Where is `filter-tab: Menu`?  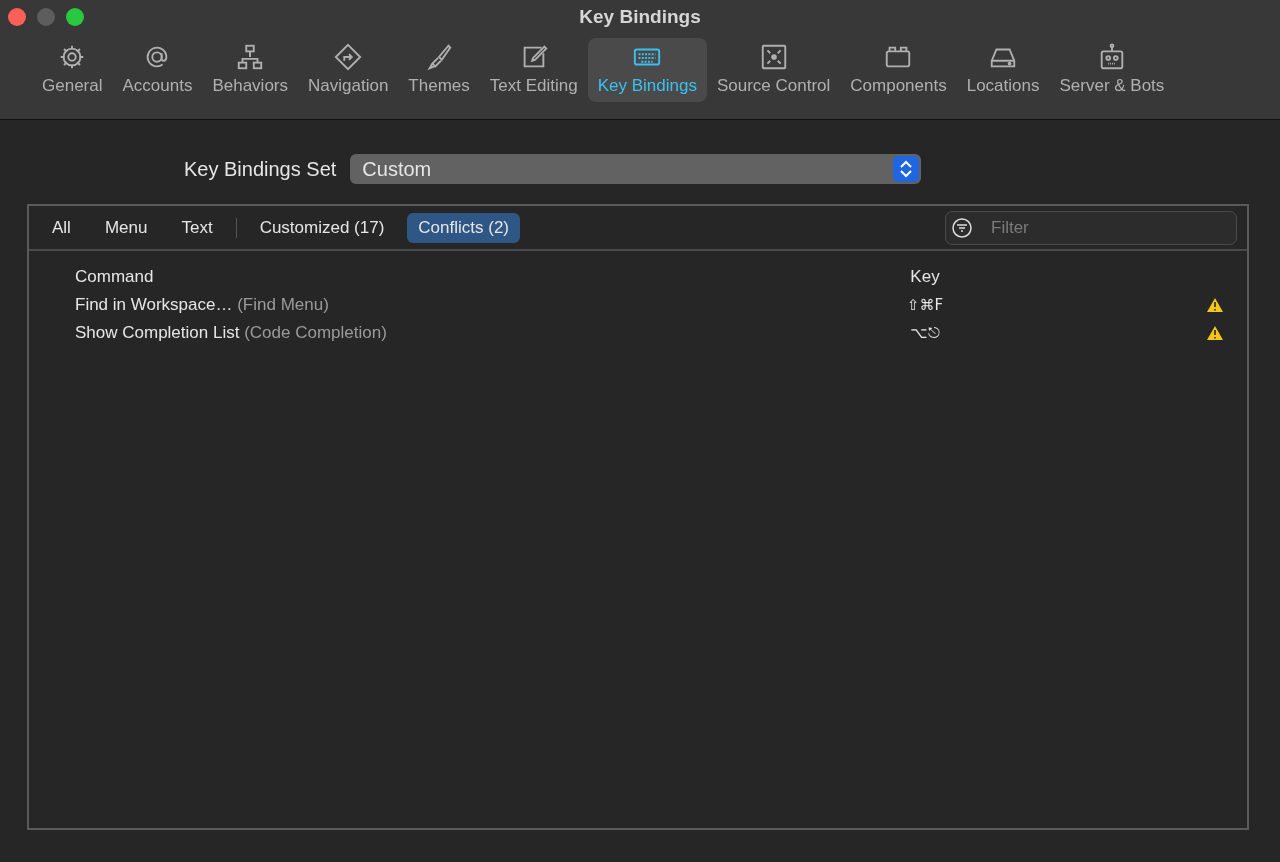 filter-tab: Menu is located at coordinates (126, 227).